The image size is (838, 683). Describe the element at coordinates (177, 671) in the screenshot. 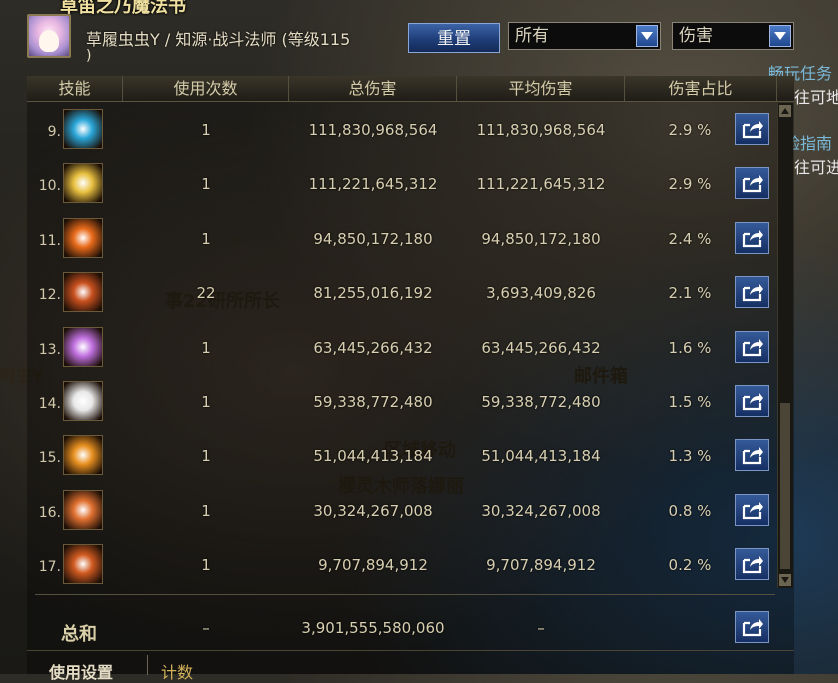

I see `tab-count: 计数` at that location.